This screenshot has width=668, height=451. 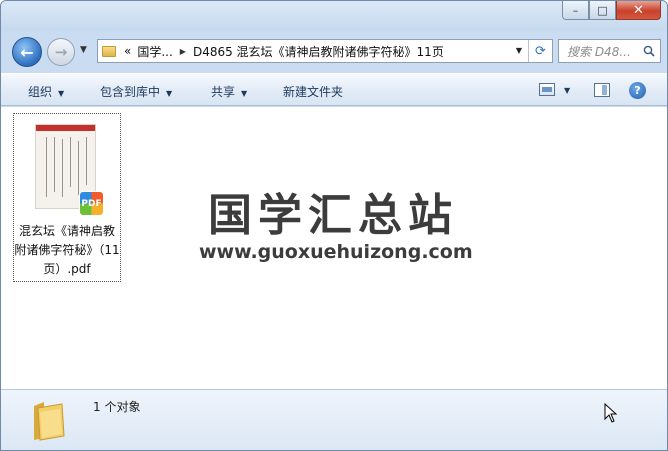 I want to click on change-view-icon, so click(x=547, y=89).